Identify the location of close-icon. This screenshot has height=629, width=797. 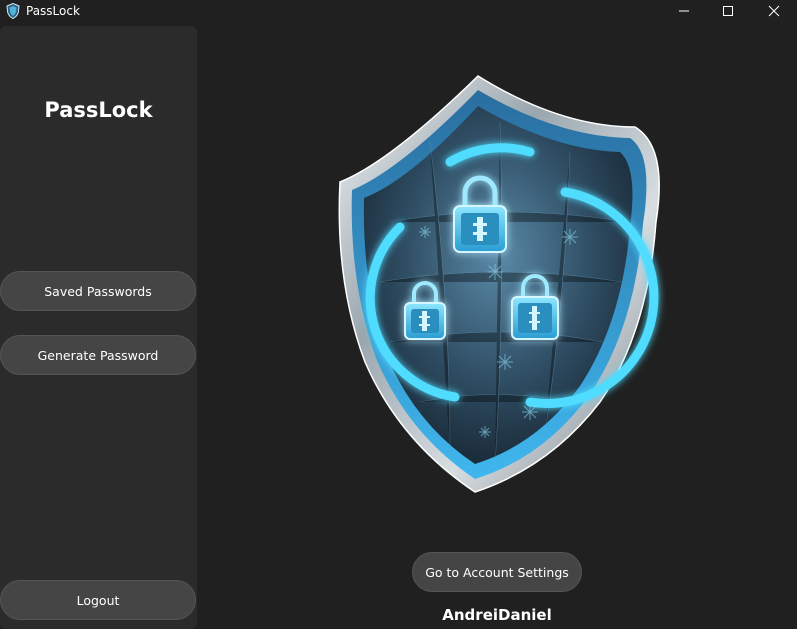
(774, 11).